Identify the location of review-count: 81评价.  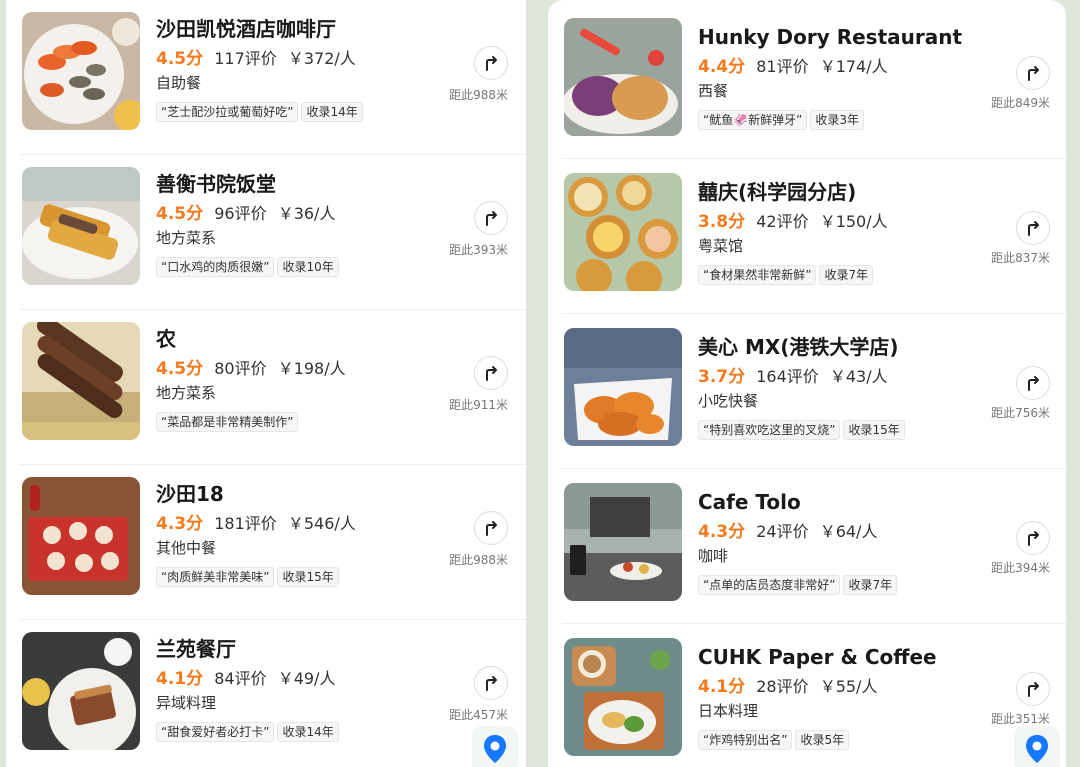
(782, 66).